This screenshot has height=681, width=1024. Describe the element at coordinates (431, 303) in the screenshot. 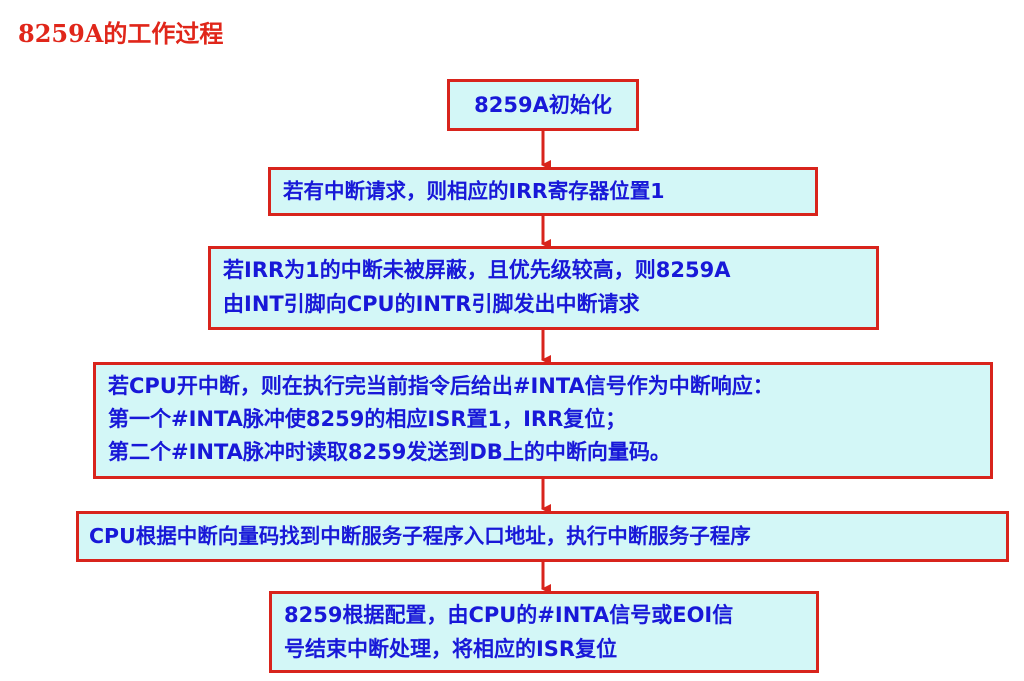

I see `step-text: 由INT引脚向CPU的INTR引脚发出中断请求` at that location.